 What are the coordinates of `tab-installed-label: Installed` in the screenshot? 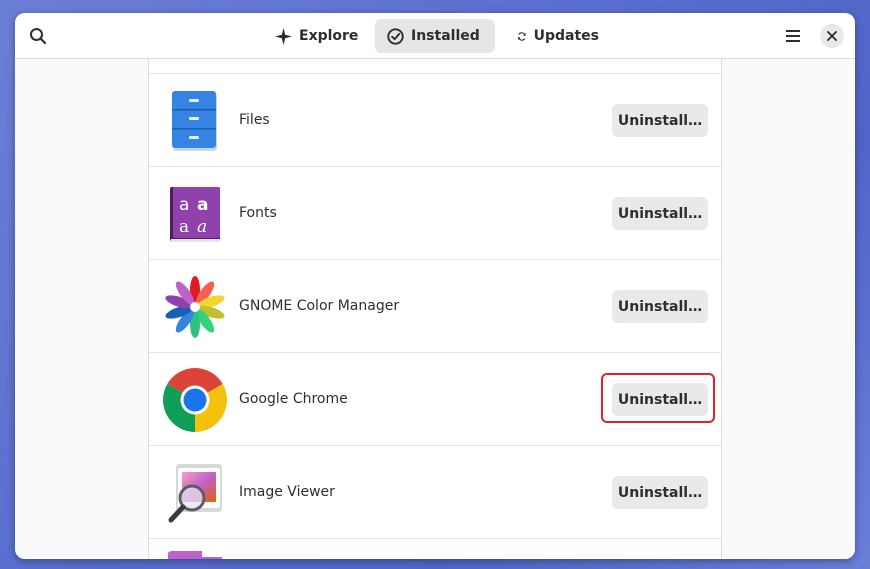 It's located at (445, 36).